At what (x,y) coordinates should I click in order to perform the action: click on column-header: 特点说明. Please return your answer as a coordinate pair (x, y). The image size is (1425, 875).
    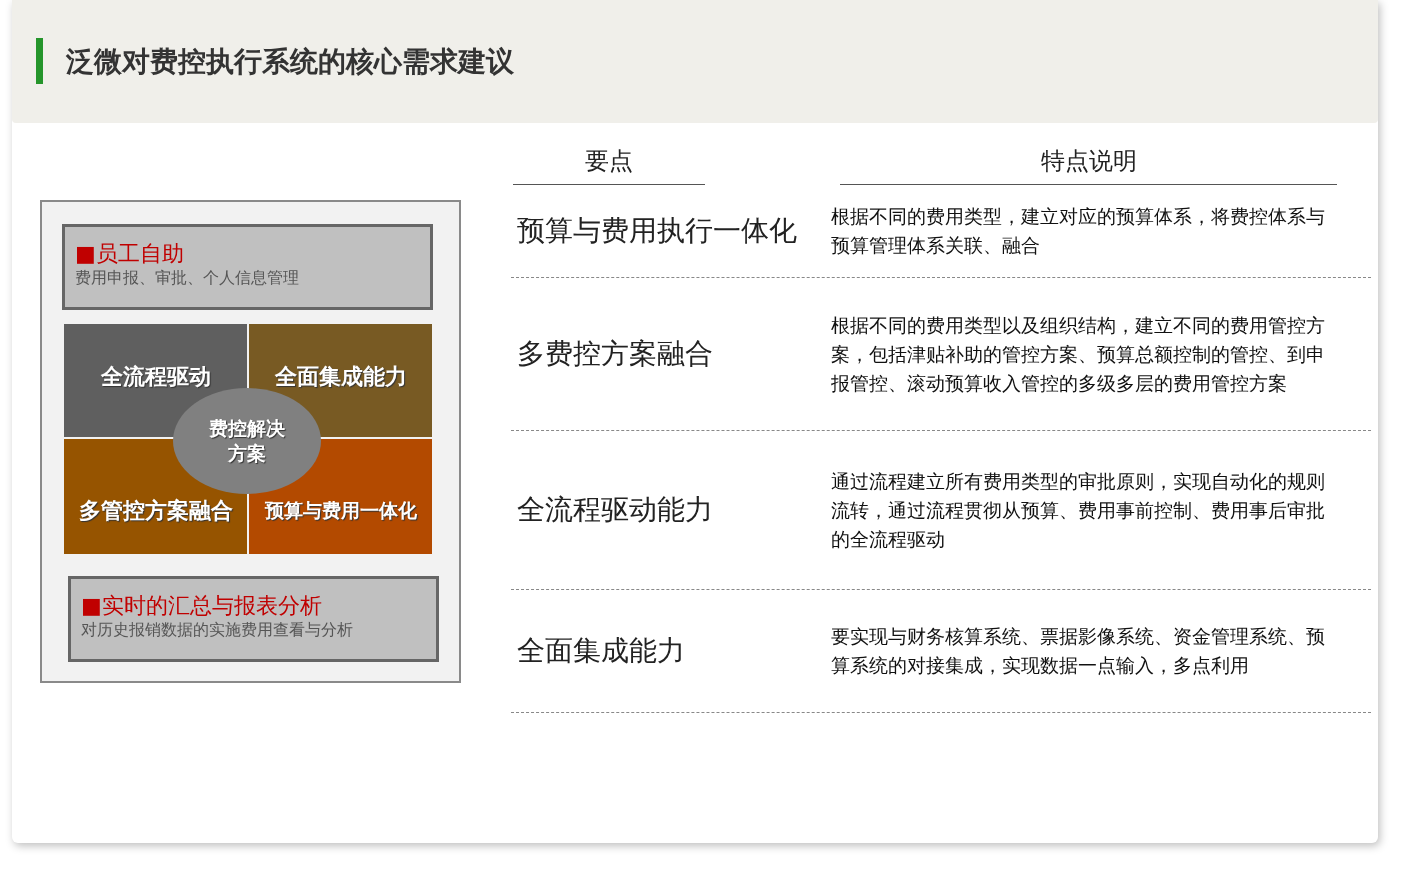
    Looking at the image, I should click on (1088, 163).